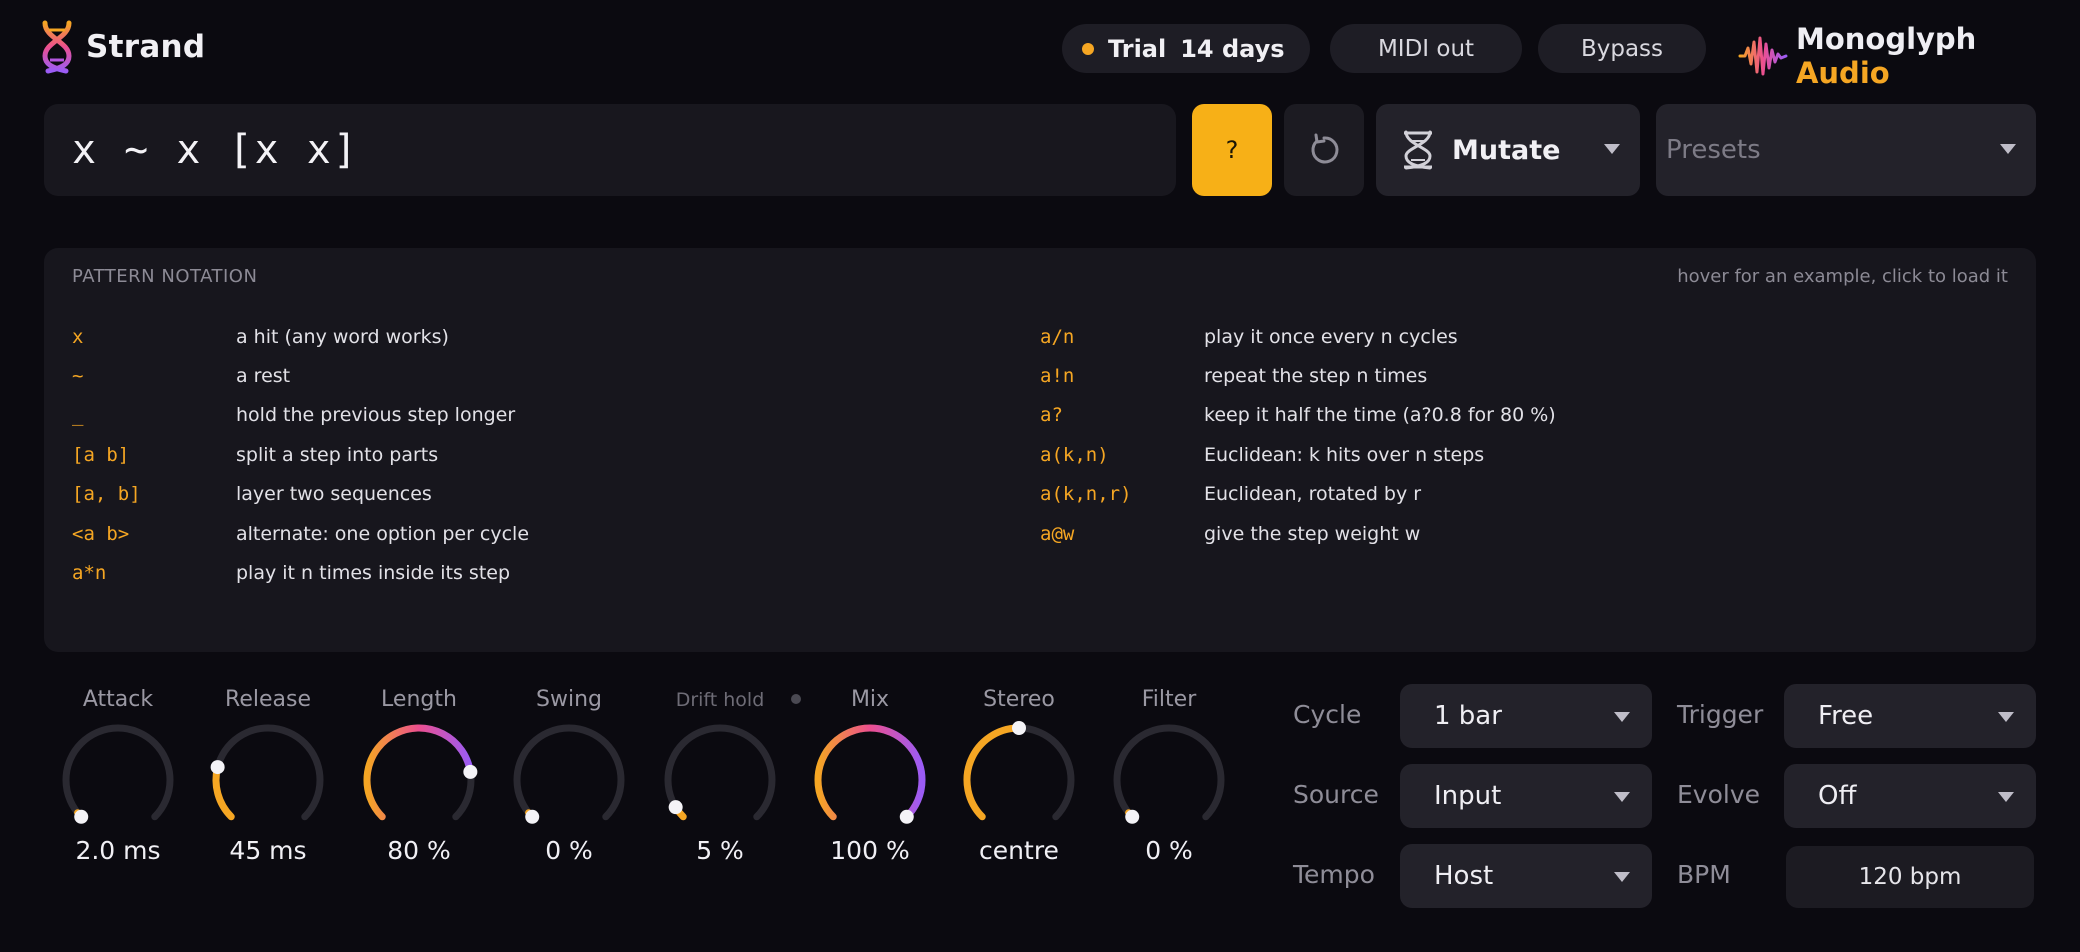 The image size is (2080, 952). I want to click on notation-code: a@w, so click(1057, 534).